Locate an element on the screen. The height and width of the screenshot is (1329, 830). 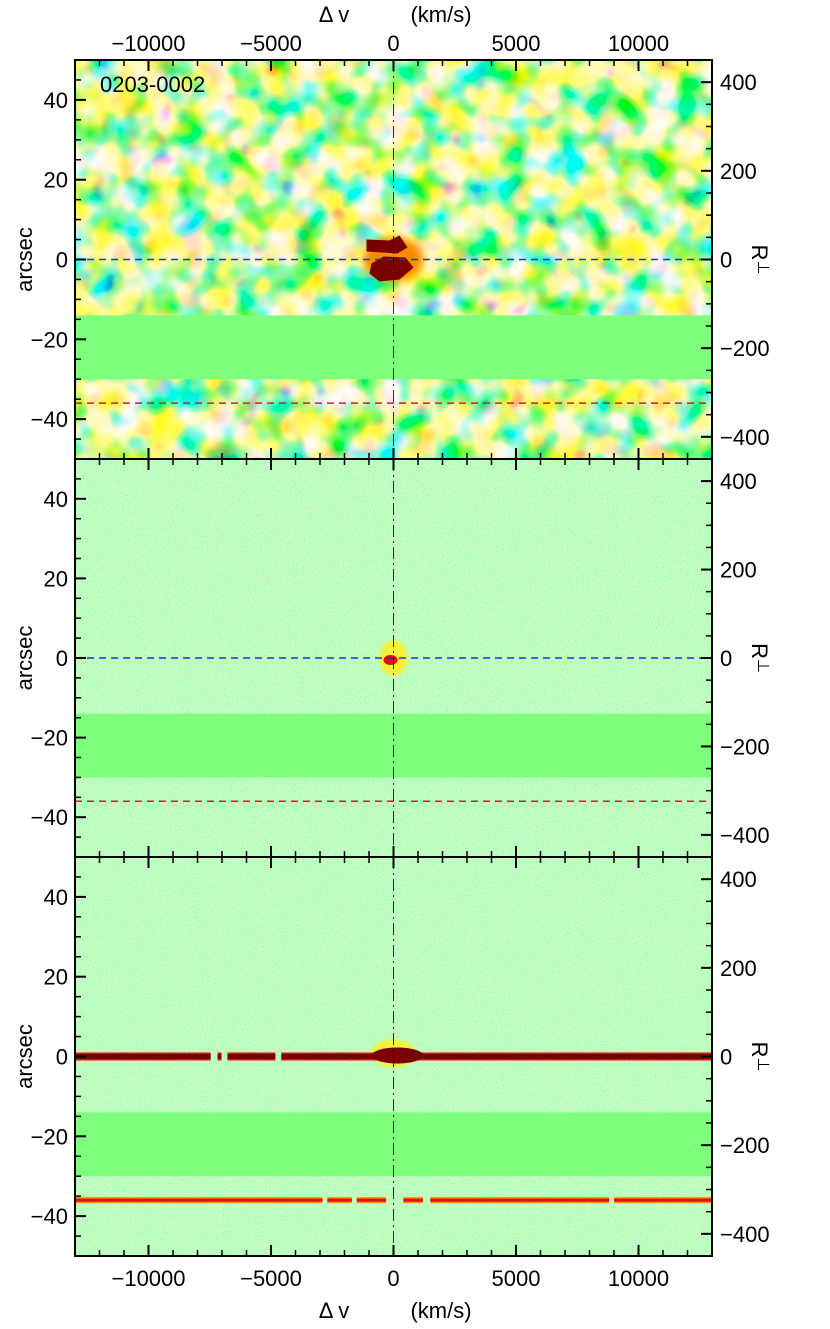
top-x-tick-label: −5000 is located at coordinates (271, 43).